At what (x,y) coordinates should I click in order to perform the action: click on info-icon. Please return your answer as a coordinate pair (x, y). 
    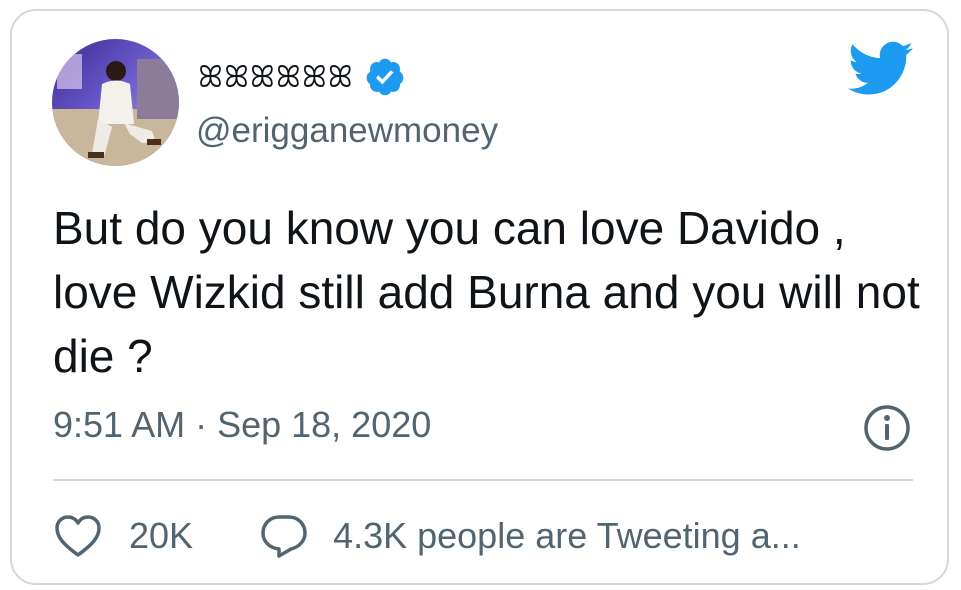
    Looking at the image, I should click on (887, 428).